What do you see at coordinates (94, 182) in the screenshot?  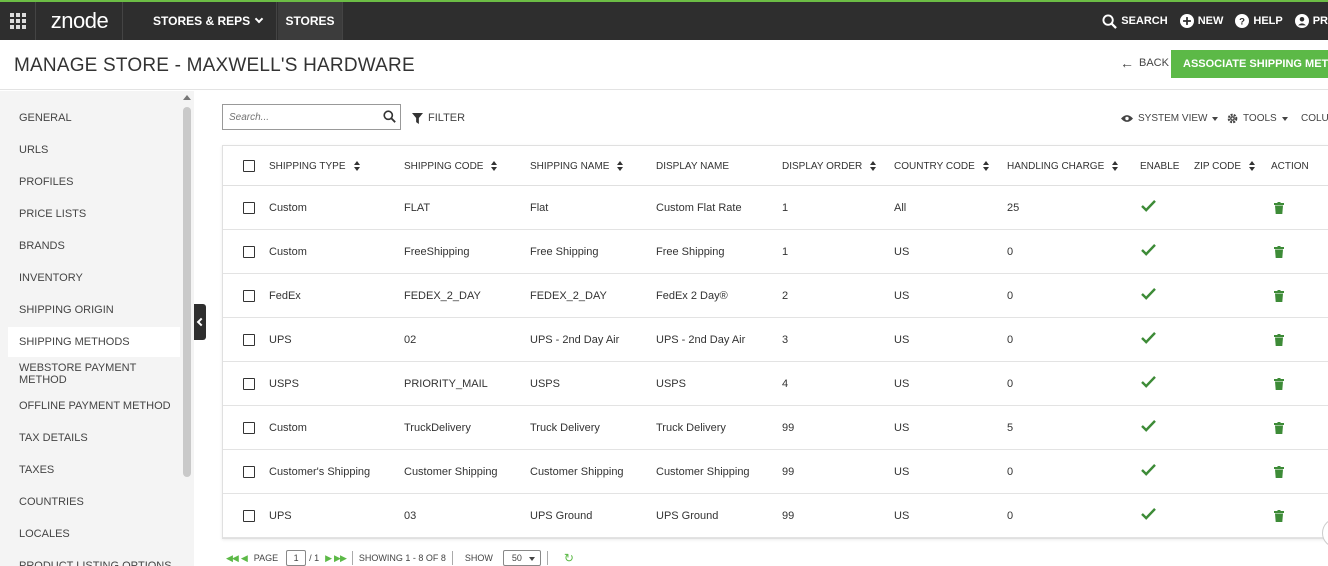 I see `sidebar-item-profiles: PROFILES` at bounding box center [94, 182].